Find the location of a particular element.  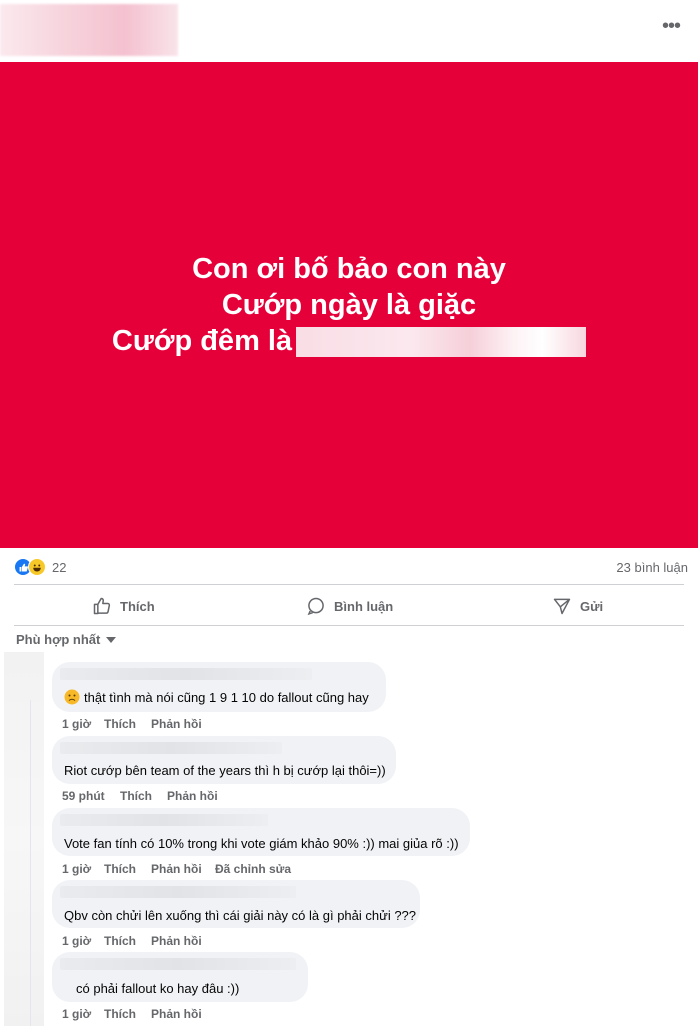

reaction-count: 22 is located at coordinates (59, 567).